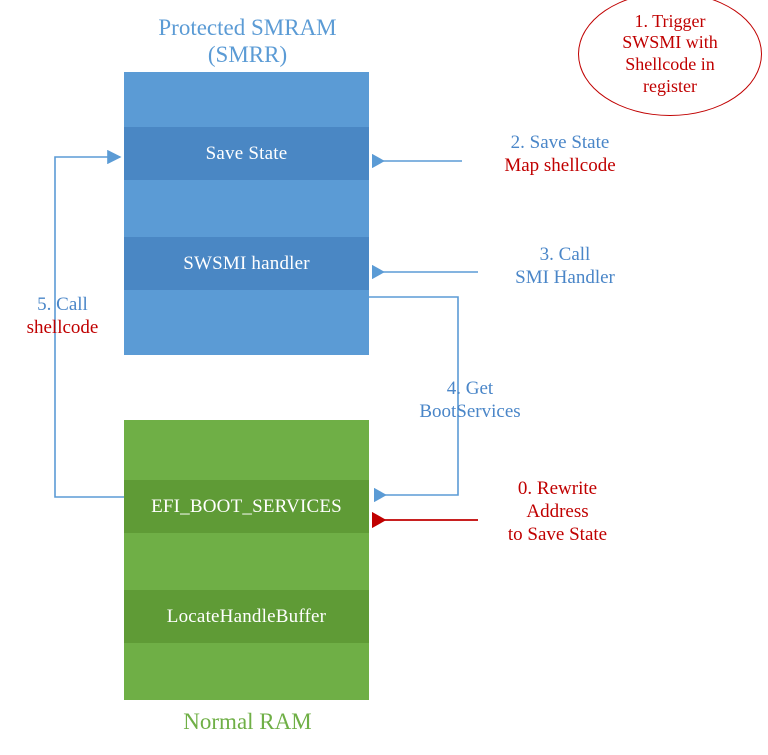 The height and width of the screenshot is (755, 768). Describe the element at coordinates (62, 304) in the screenshot. I see `step-5-line1: 5. Call` at that location.